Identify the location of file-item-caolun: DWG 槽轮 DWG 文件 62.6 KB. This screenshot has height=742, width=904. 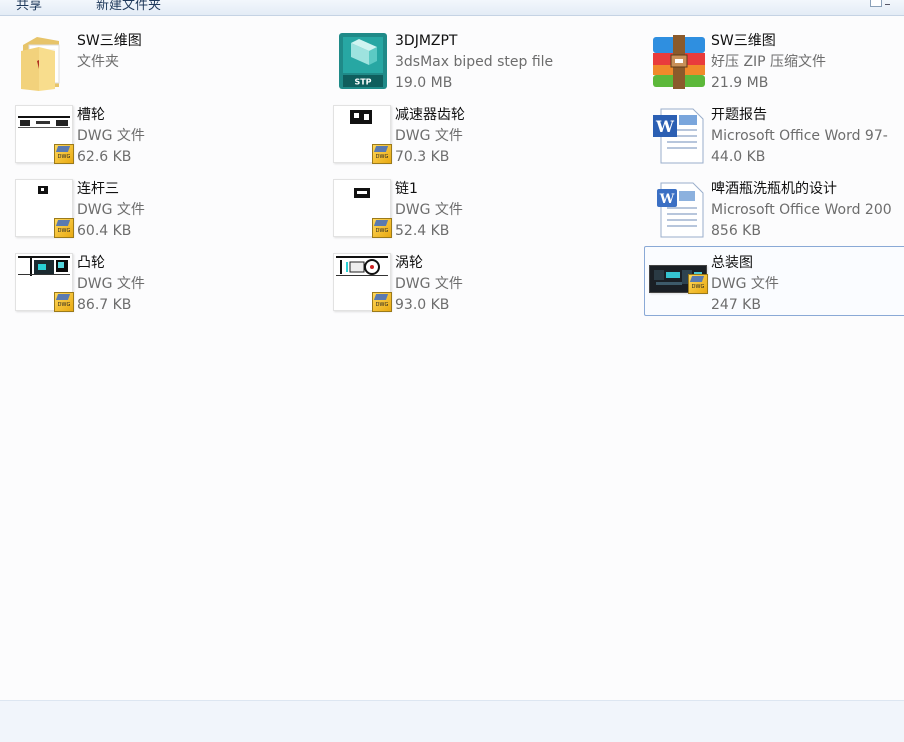
(144, 134).